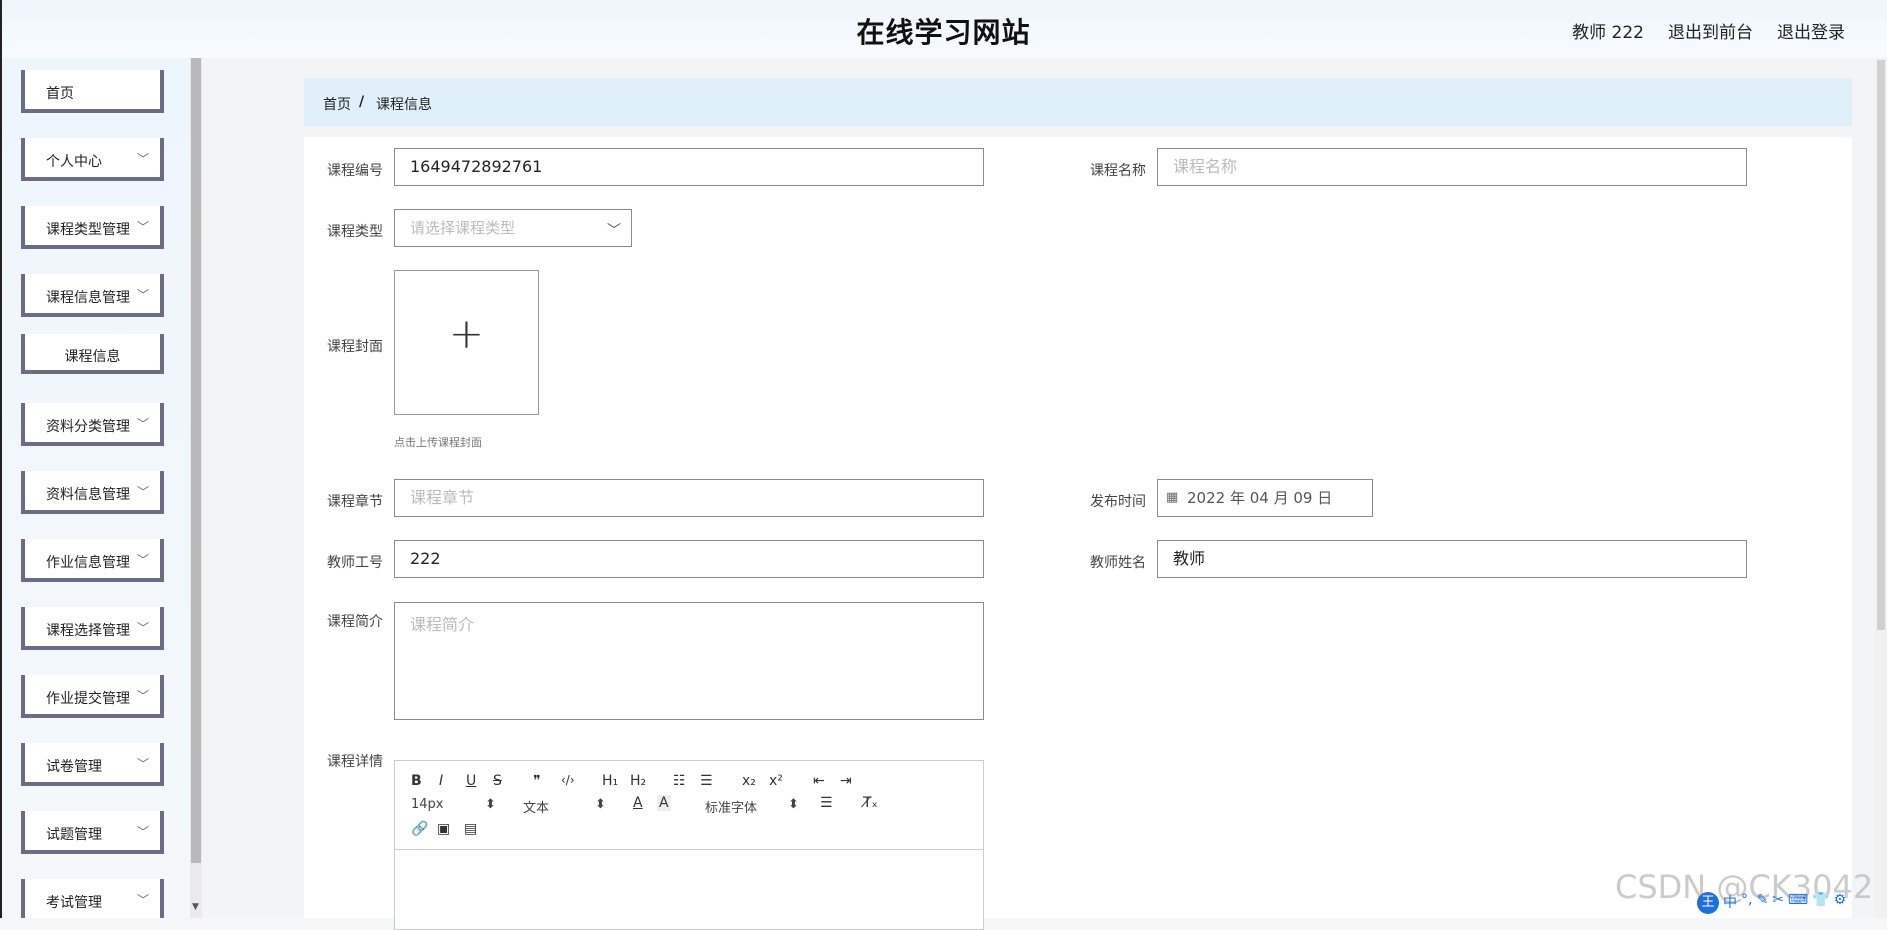 The width and height of the screenshot is (1887, 930). Describe the element at coordinates (1762, 903) in the screenshot. I see `ime-pen-icon: ✎` at that location.